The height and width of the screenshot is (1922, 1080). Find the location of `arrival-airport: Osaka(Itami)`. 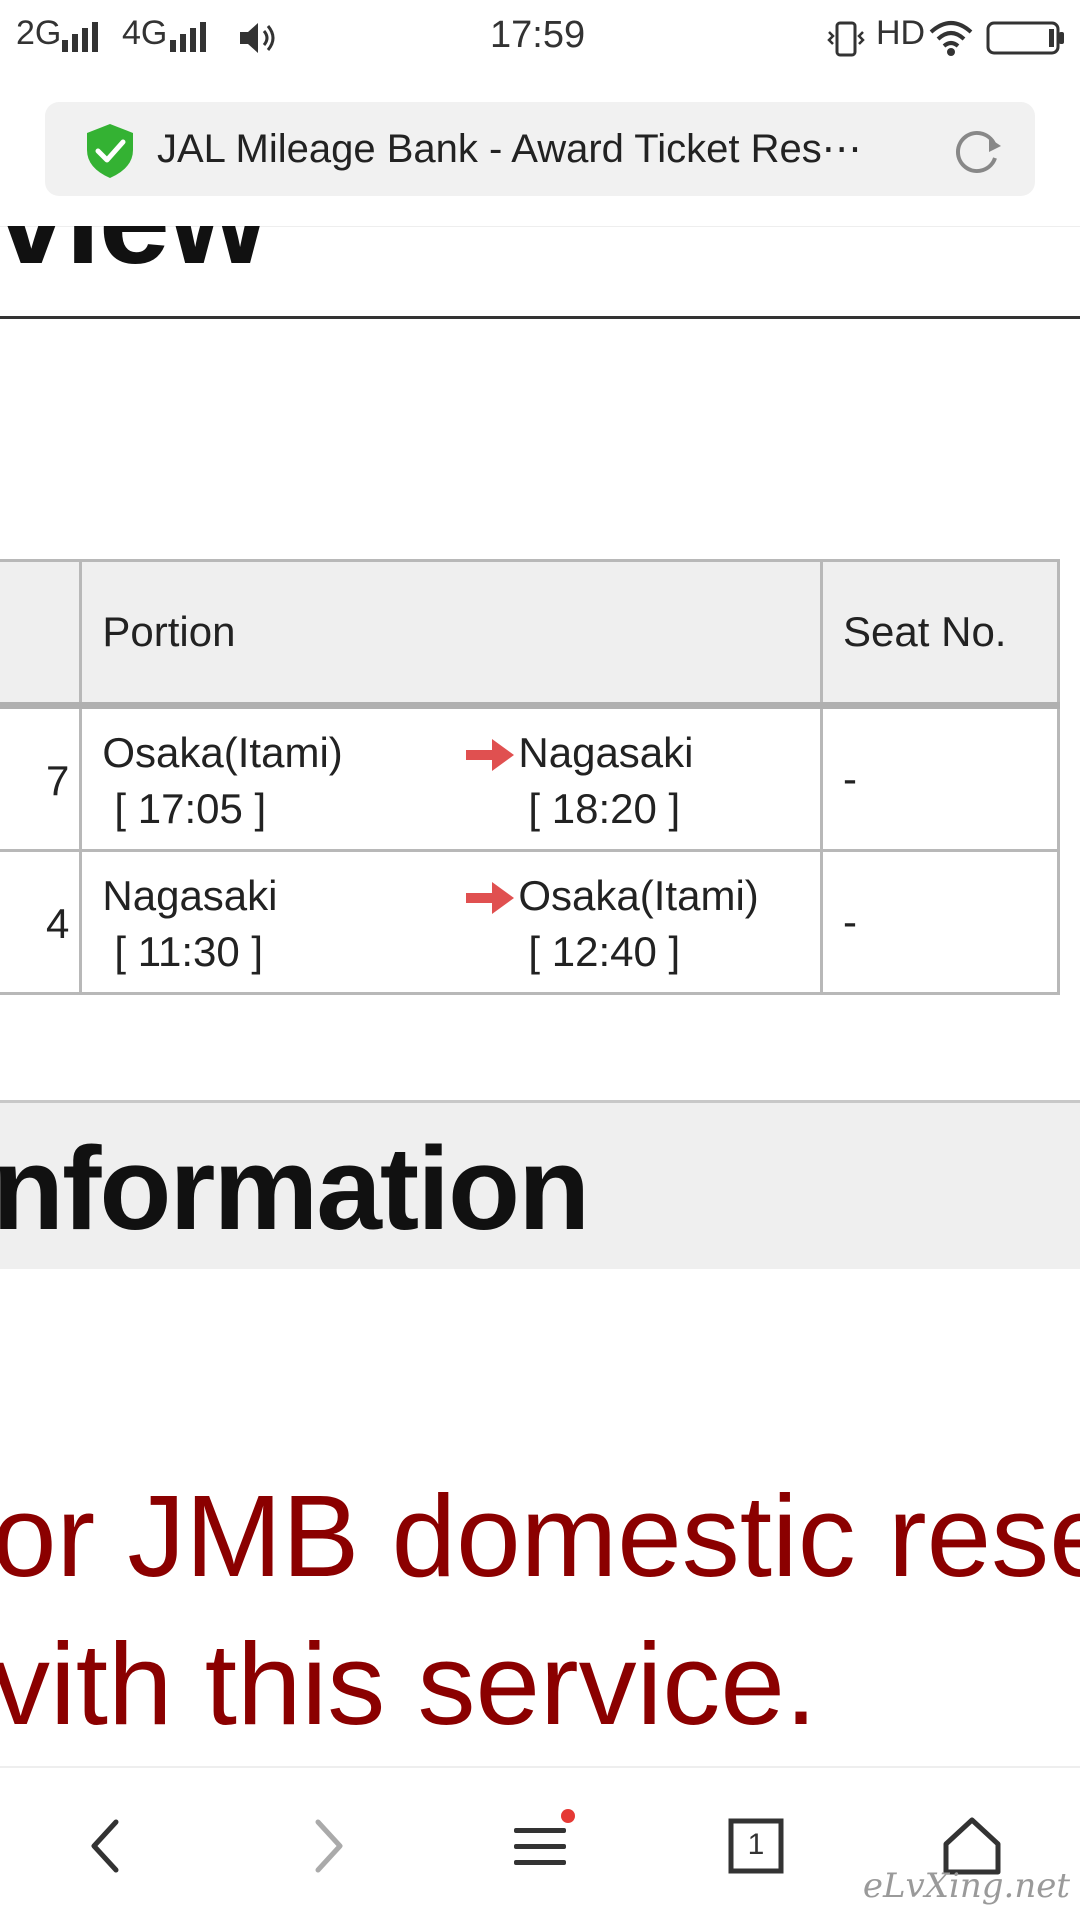

arrival-airport: Osaka(Itami) is located at coordinates (638, 895).